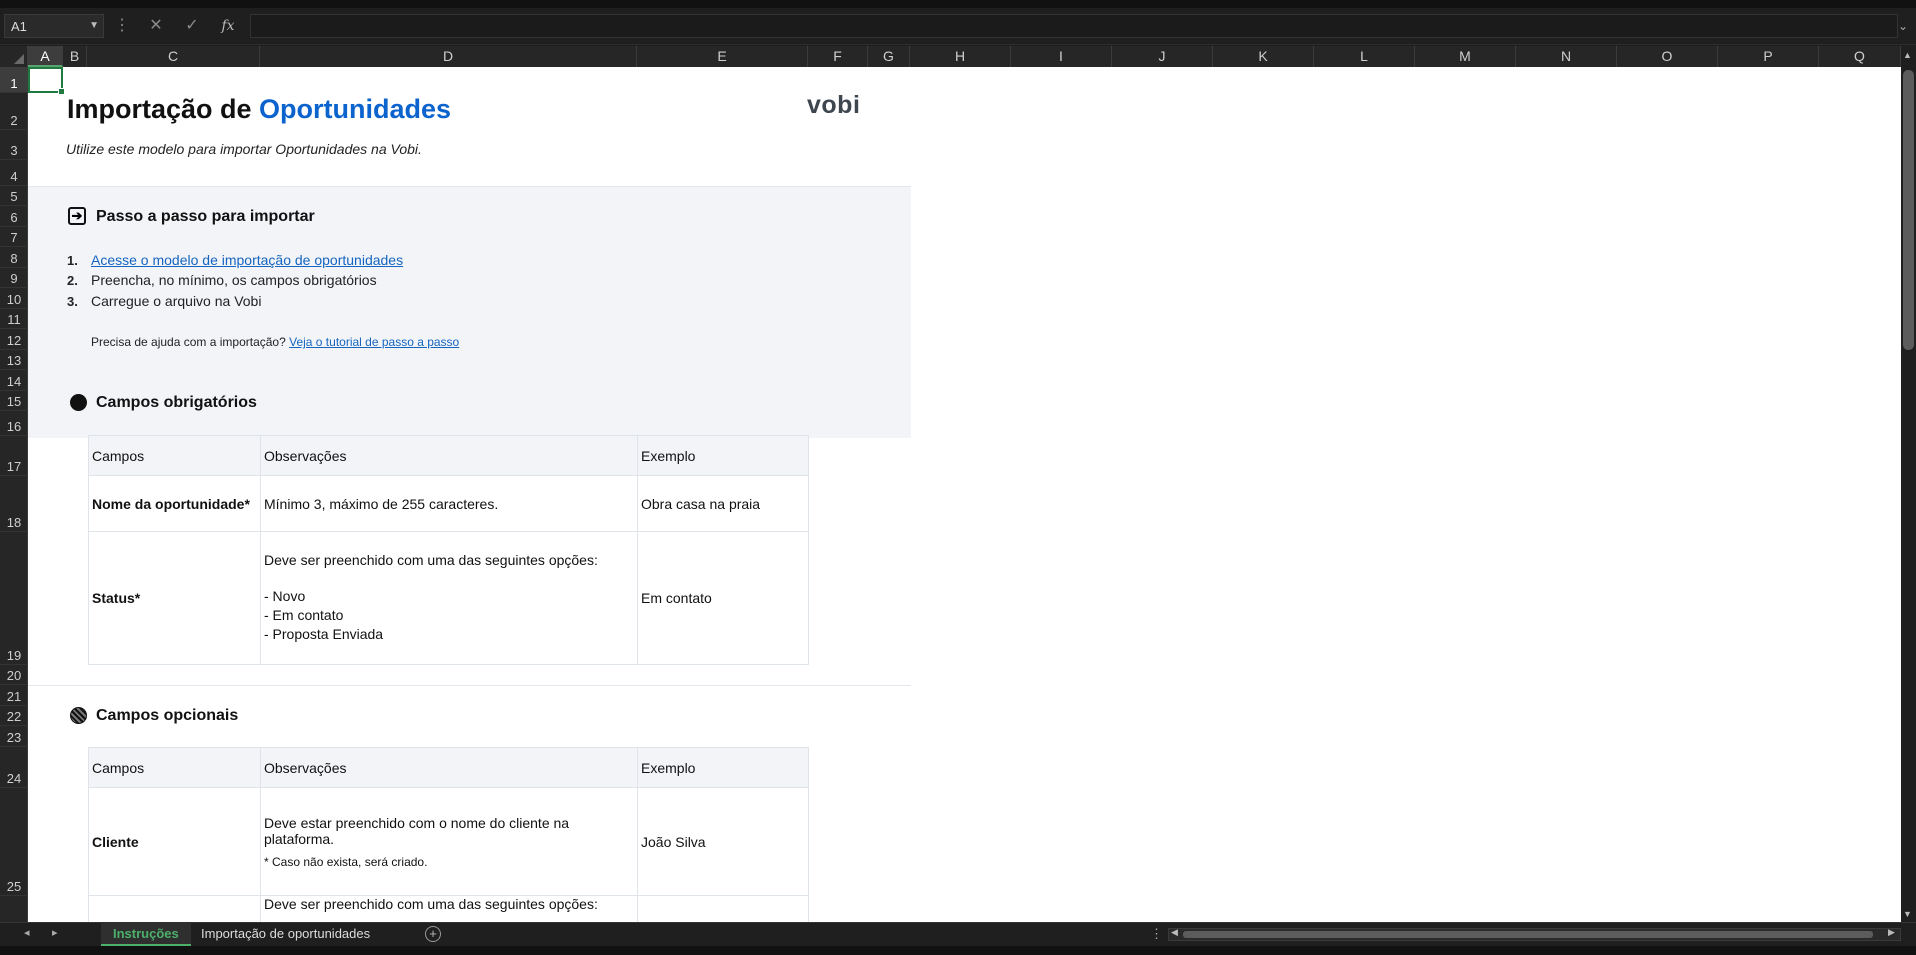  I want to click on step-number: 1., so click(72, 260).